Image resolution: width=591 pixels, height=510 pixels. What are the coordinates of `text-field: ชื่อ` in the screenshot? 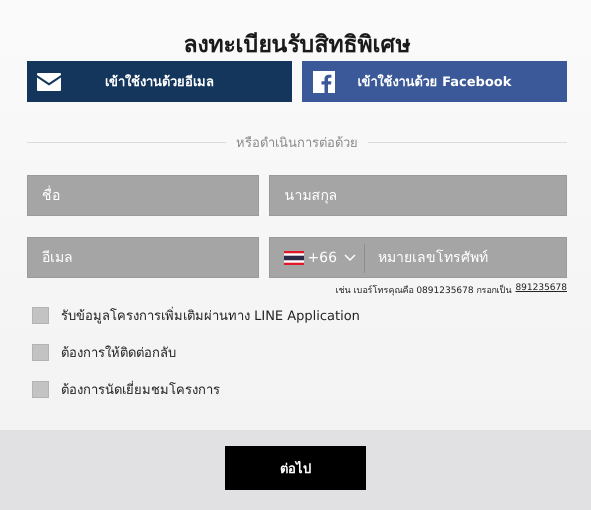 It's located at (143, 195).